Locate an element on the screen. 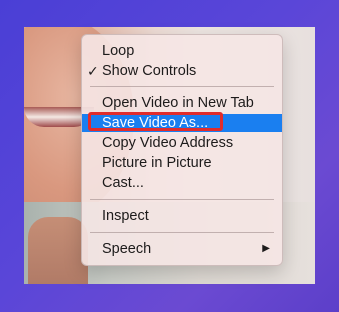  menu-item-show-controls: ✓ Show Controls is located at coordinates (182, 71).